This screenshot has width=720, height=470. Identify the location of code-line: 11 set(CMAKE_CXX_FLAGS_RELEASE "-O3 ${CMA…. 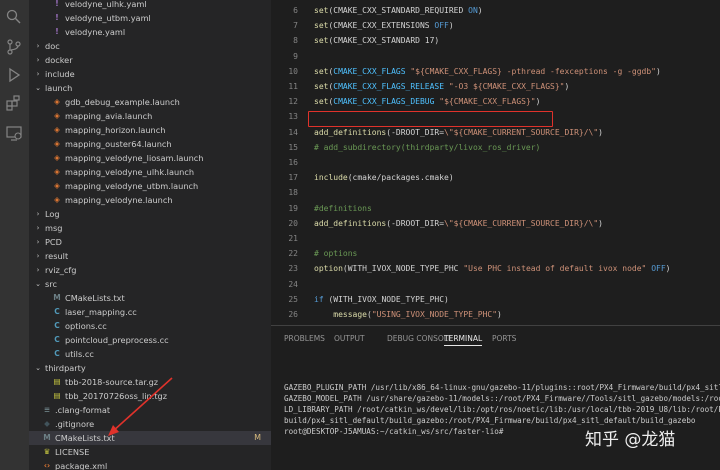
(495, 87).